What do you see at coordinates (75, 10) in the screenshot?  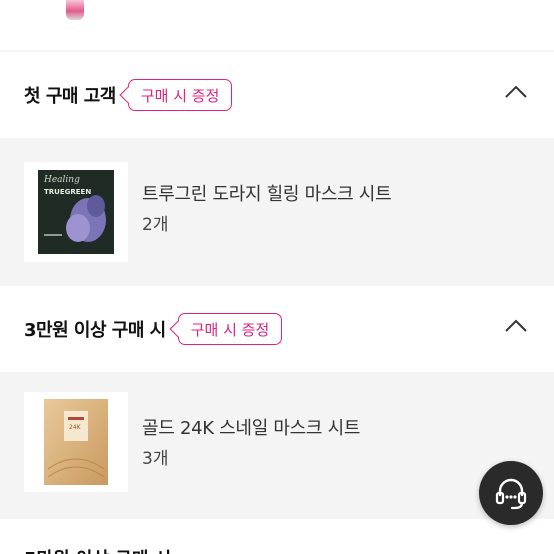 I see `previous-product-thumbnail` at bounding box center [75, 10].